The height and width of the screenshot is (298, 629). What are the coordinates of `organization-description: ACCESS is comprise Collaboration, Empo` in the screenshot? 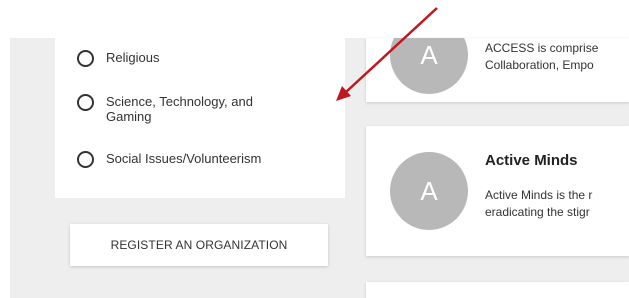 It's located at (542, 56).